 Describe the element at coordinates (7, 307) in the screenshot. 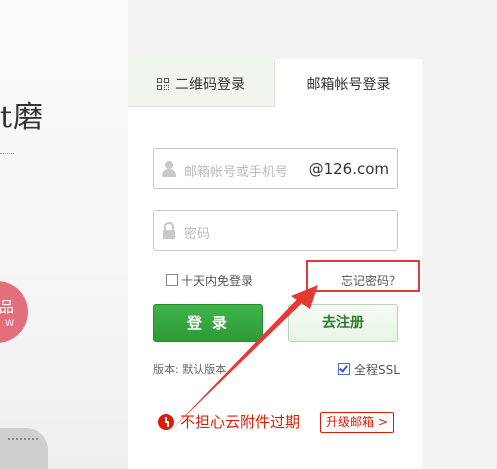

I see `promo-badge-text: 品` at that location.